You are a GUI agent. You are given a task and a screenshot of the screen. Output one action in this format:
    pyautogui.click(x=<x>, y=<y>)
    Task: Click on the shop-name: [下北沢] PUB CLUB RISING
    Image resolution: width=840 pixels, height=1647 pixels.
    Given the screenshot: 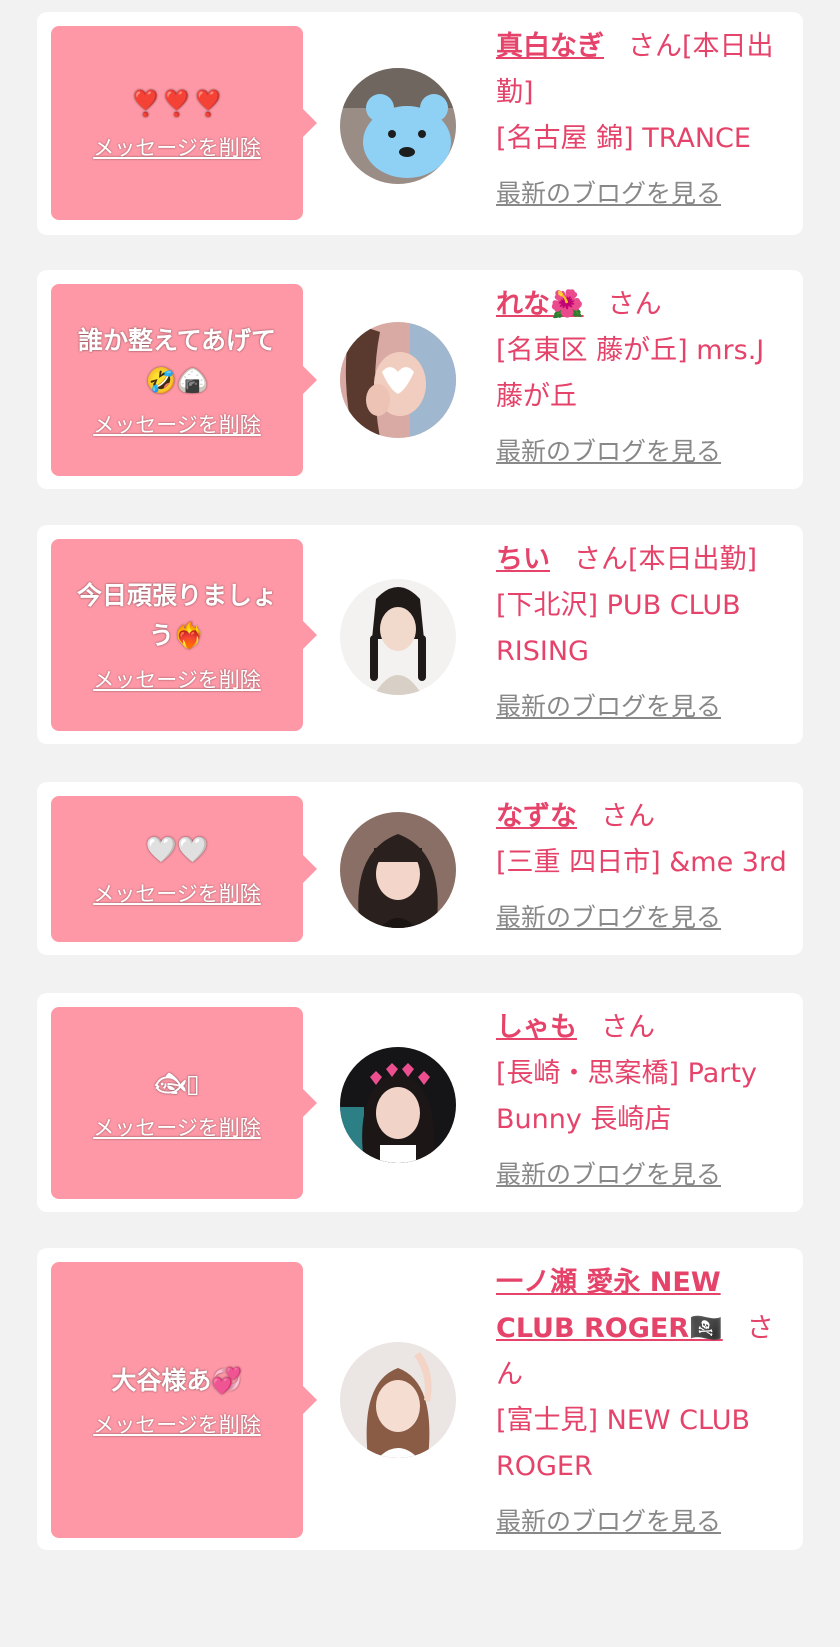 What is the action you would take?
    pyautogui.click(x=618, y=628)
    